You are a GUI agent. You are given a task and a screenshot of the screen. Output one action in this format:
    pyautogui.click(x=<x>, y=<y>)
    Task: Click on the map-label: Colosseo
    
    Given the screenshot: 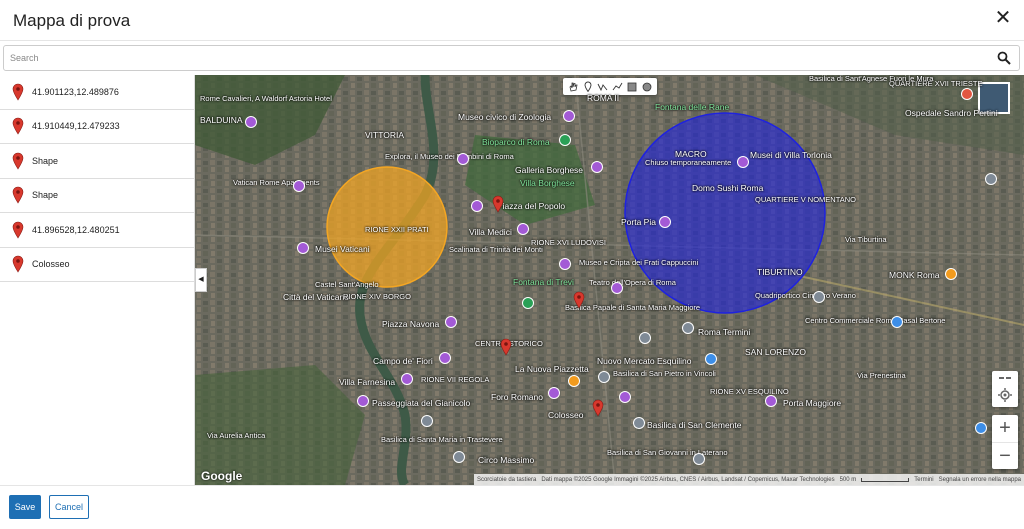 What is the action you would take?
    pyautogui.click(x=566, y=415)
    